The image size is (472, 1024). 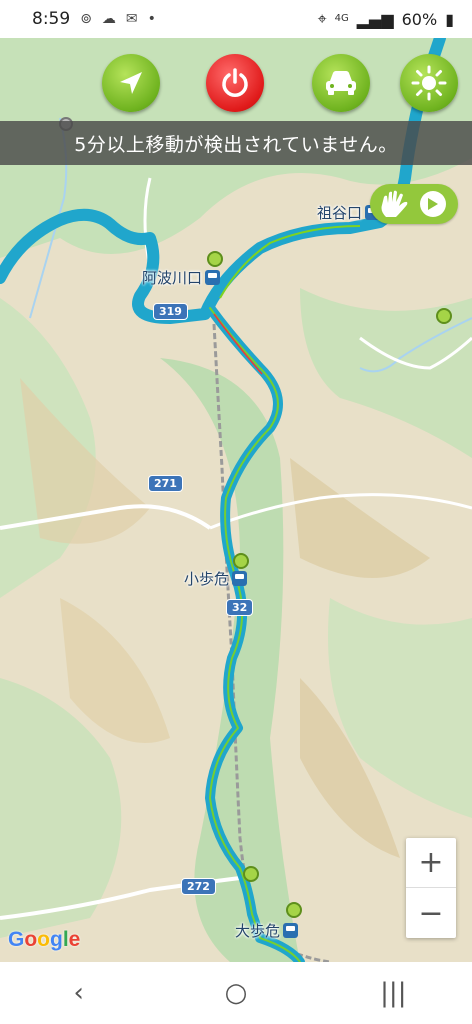 I want to click on play-icon, so click(x=433, y=204).